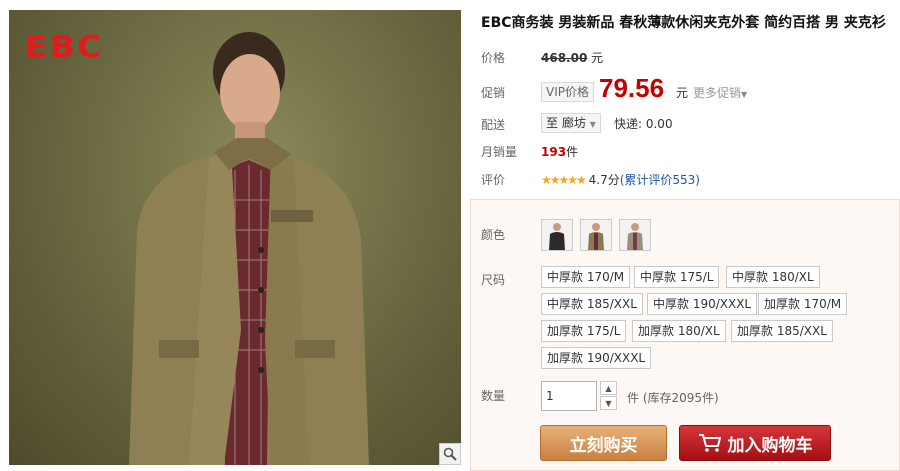 Image resolution: width=900 pixels, height=471 pixels. What do you see at coordinates (683, 23) in the screenshot?
I see `product-title: EBC商务装 男装新品 春秋薄款休闲夹克外套 简约百搭 男 夹克衫` at bounding box center [683, 23].